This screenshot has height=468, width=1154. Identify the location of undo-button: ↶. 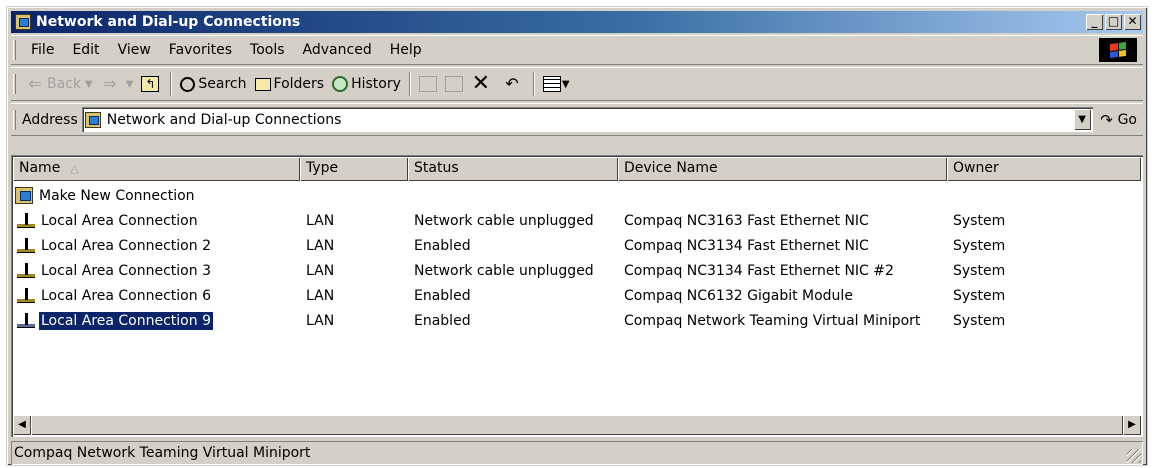
(513, 84).